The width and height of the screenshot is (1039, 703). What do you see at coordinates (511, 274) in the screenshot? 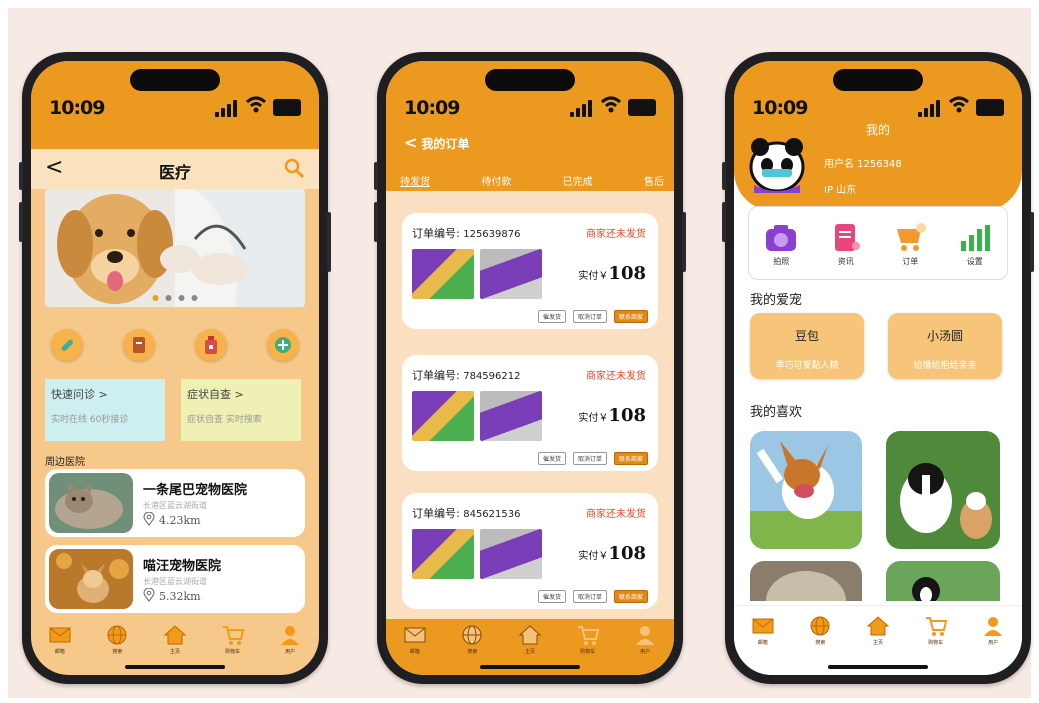
I see `product-image` at bounding box center [511, 274].